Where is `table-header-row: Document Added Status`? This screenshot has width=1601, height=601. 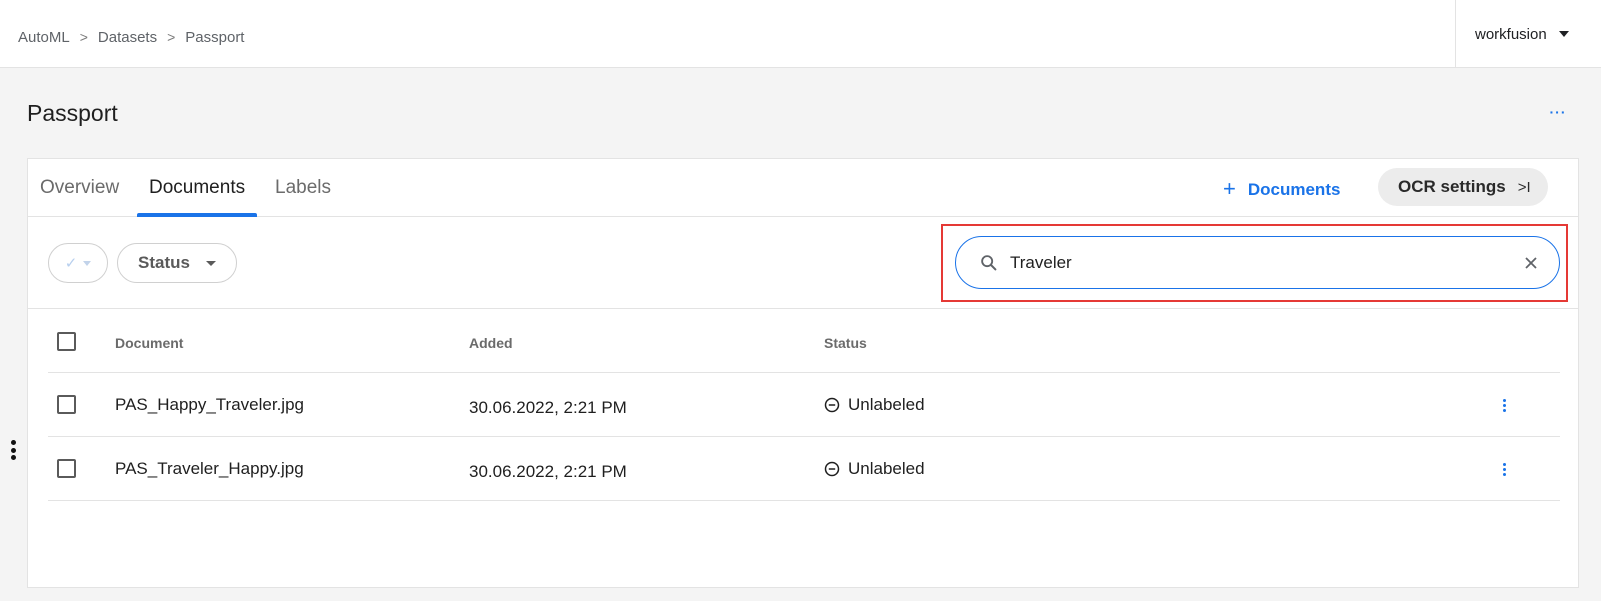 table-header-row: Document Added Status is located at coordinates (804, 341).